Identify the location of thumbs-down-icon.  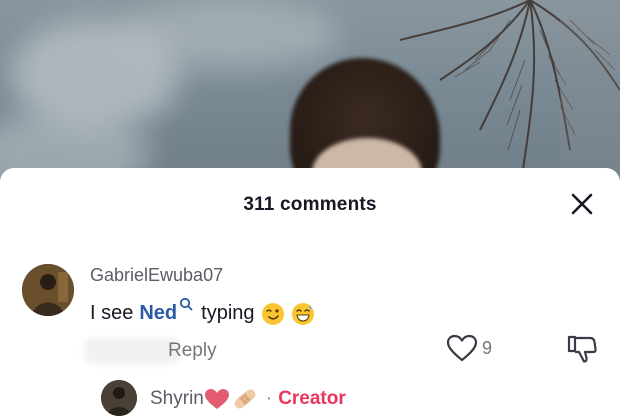
(582, 349).